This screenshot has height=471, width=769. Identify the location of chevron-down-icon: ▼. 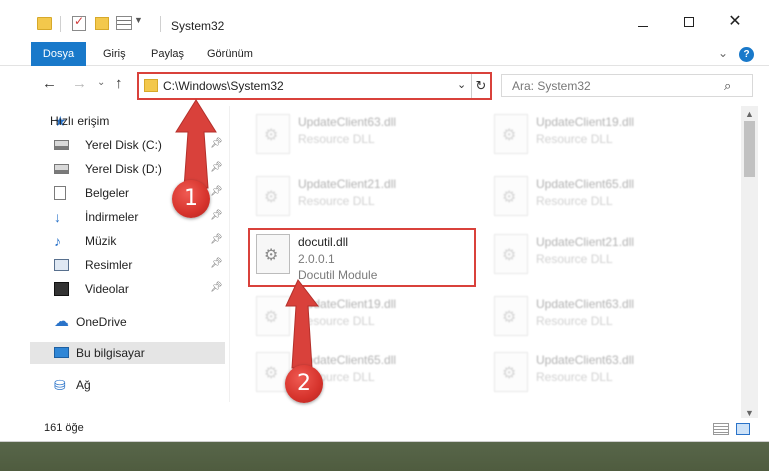
(138, 23).